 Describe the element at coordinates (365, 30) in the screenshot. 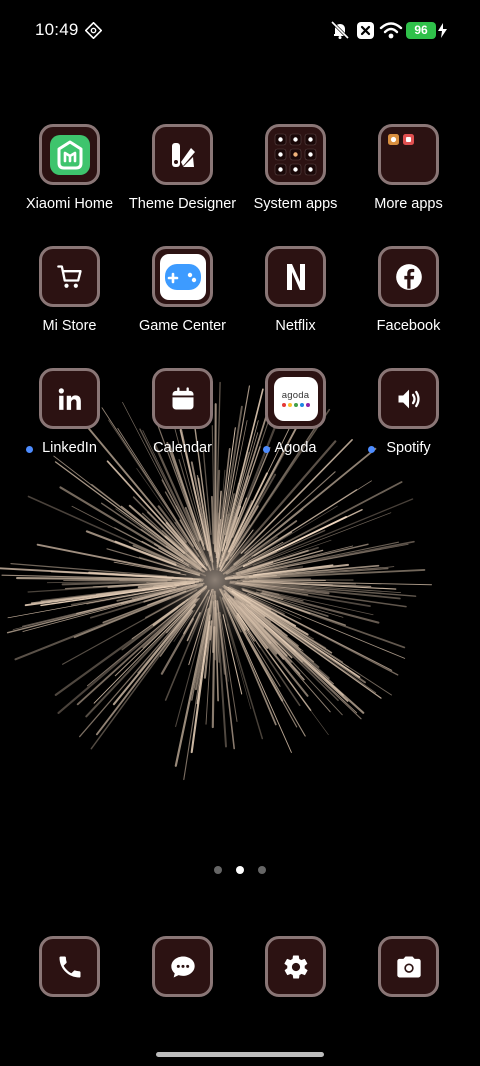

I see `close-box-icon` at that location.